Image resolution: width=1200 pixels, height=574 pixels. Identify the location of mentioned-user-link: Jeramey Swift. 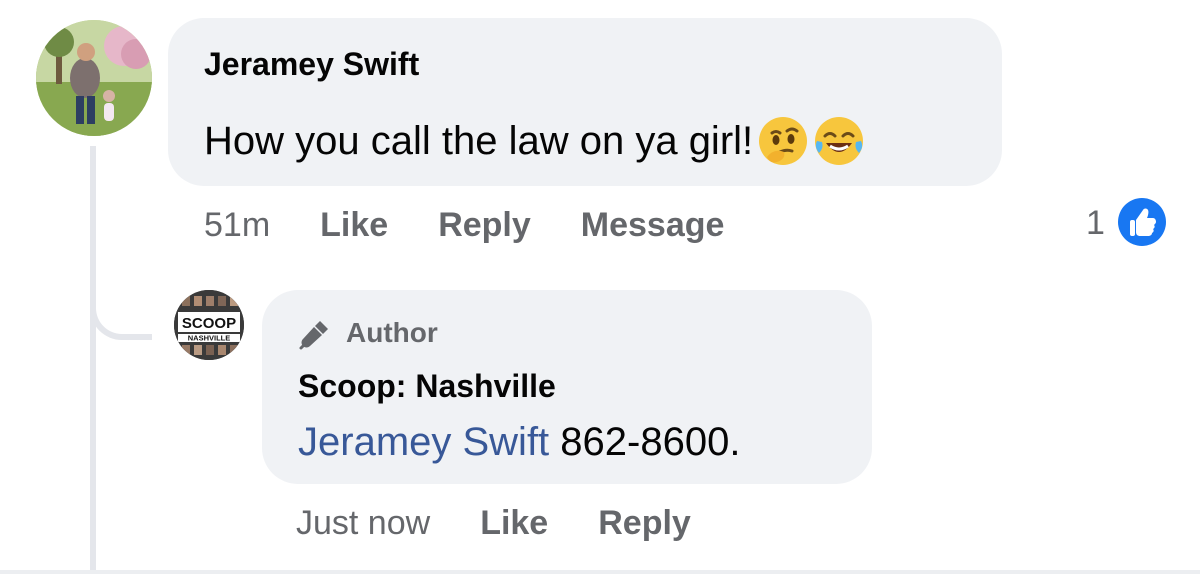
(423, 442).